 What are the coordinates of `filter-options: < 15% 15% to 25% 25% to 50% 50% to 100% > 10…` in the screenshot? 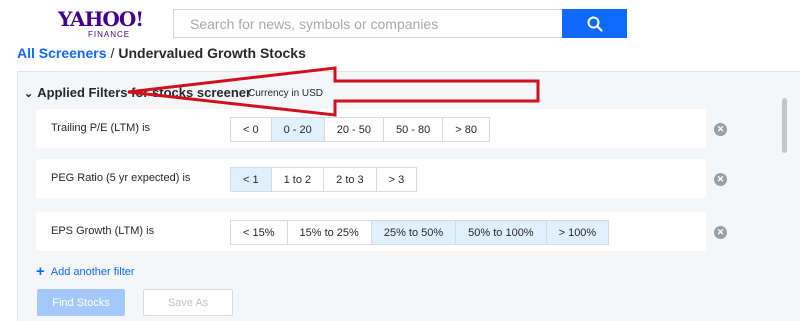 It's located at (420, 232).